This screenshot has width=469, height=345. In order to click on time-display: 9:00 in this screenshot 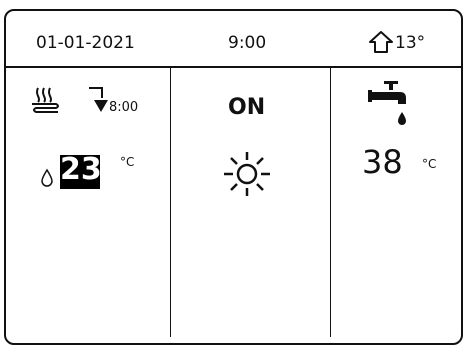, I will do `click(247, 43)`.